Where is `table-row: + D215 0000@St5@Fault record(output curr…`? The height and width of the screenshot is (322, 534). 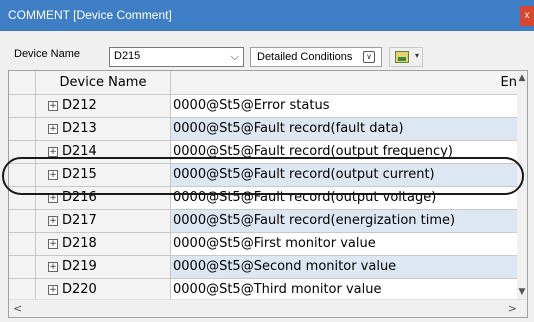
table-row: + D215 0000@St5@Fault record(output curr… is located at coordinates (264, 175).